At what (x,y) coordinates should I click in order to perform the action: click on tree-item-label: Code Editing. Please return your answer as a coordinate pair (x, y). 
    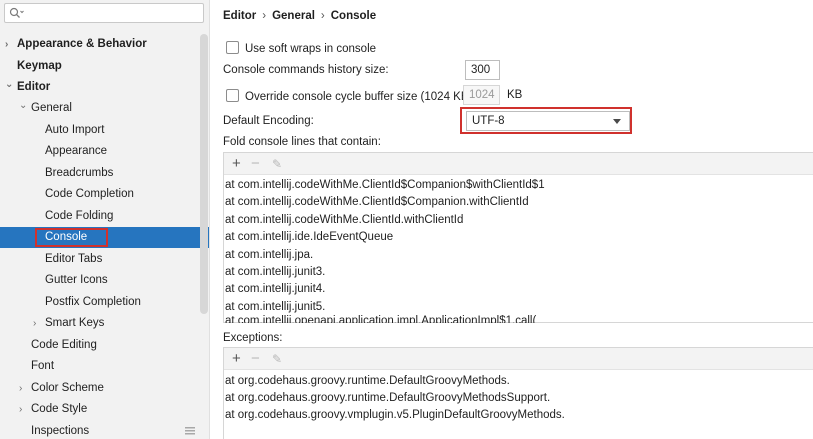
    Looking at the image, I should click on (64, 345).